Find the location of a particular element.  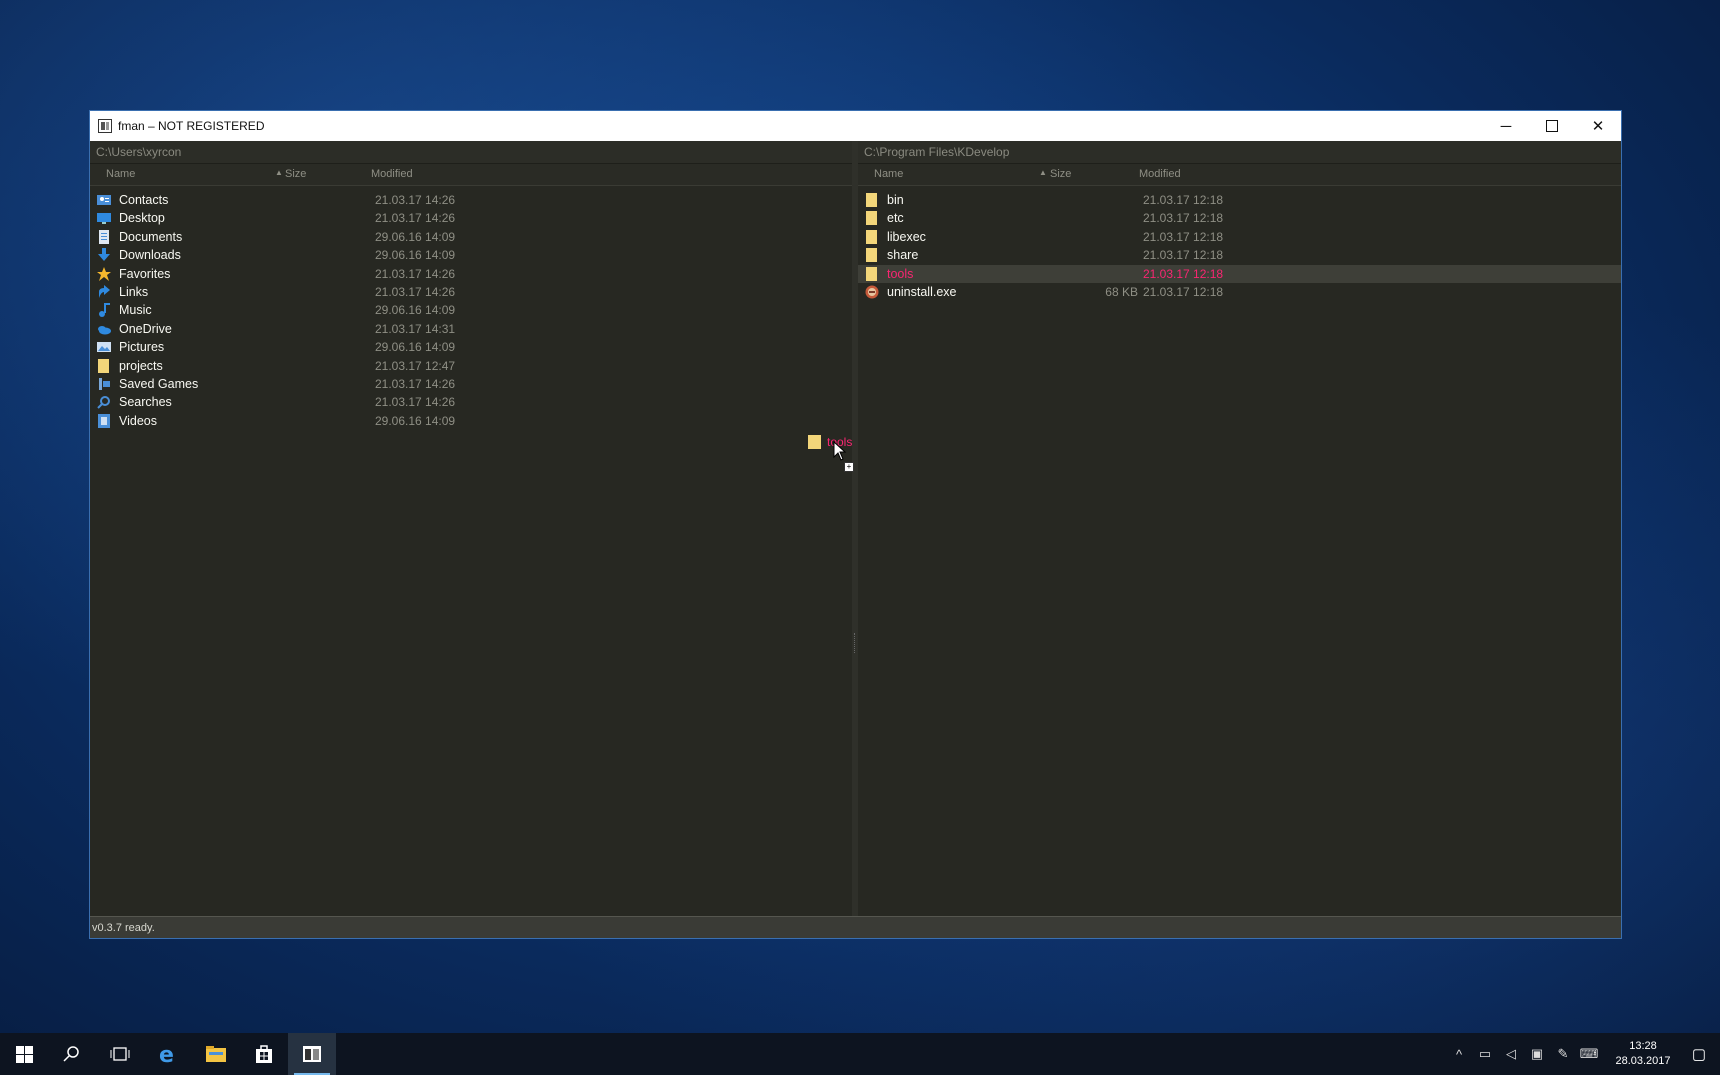

system-tray: ^ ▭ ◁ ▣ ✎ ⌨ 13:28 28.03.2017 ▢ is located at coordinates (1583, 1054).